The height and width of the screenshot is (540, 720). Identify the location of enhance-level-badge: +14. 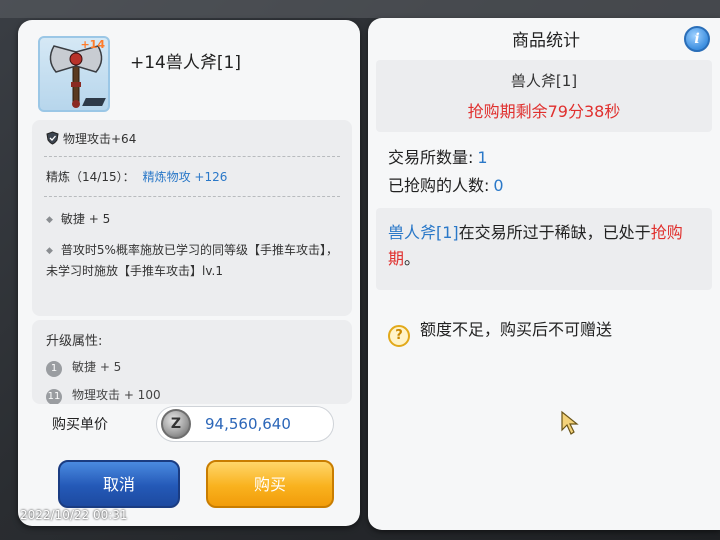
(92, 44).